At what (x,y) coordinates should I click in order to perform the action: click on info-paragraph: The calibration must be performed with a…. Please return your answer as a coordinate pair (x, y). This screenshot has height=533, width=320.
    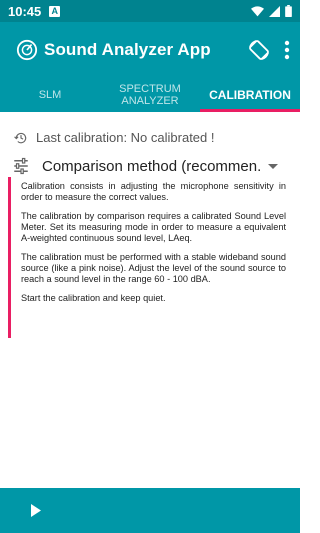
    Looking at the image, I should click on (153, 268).